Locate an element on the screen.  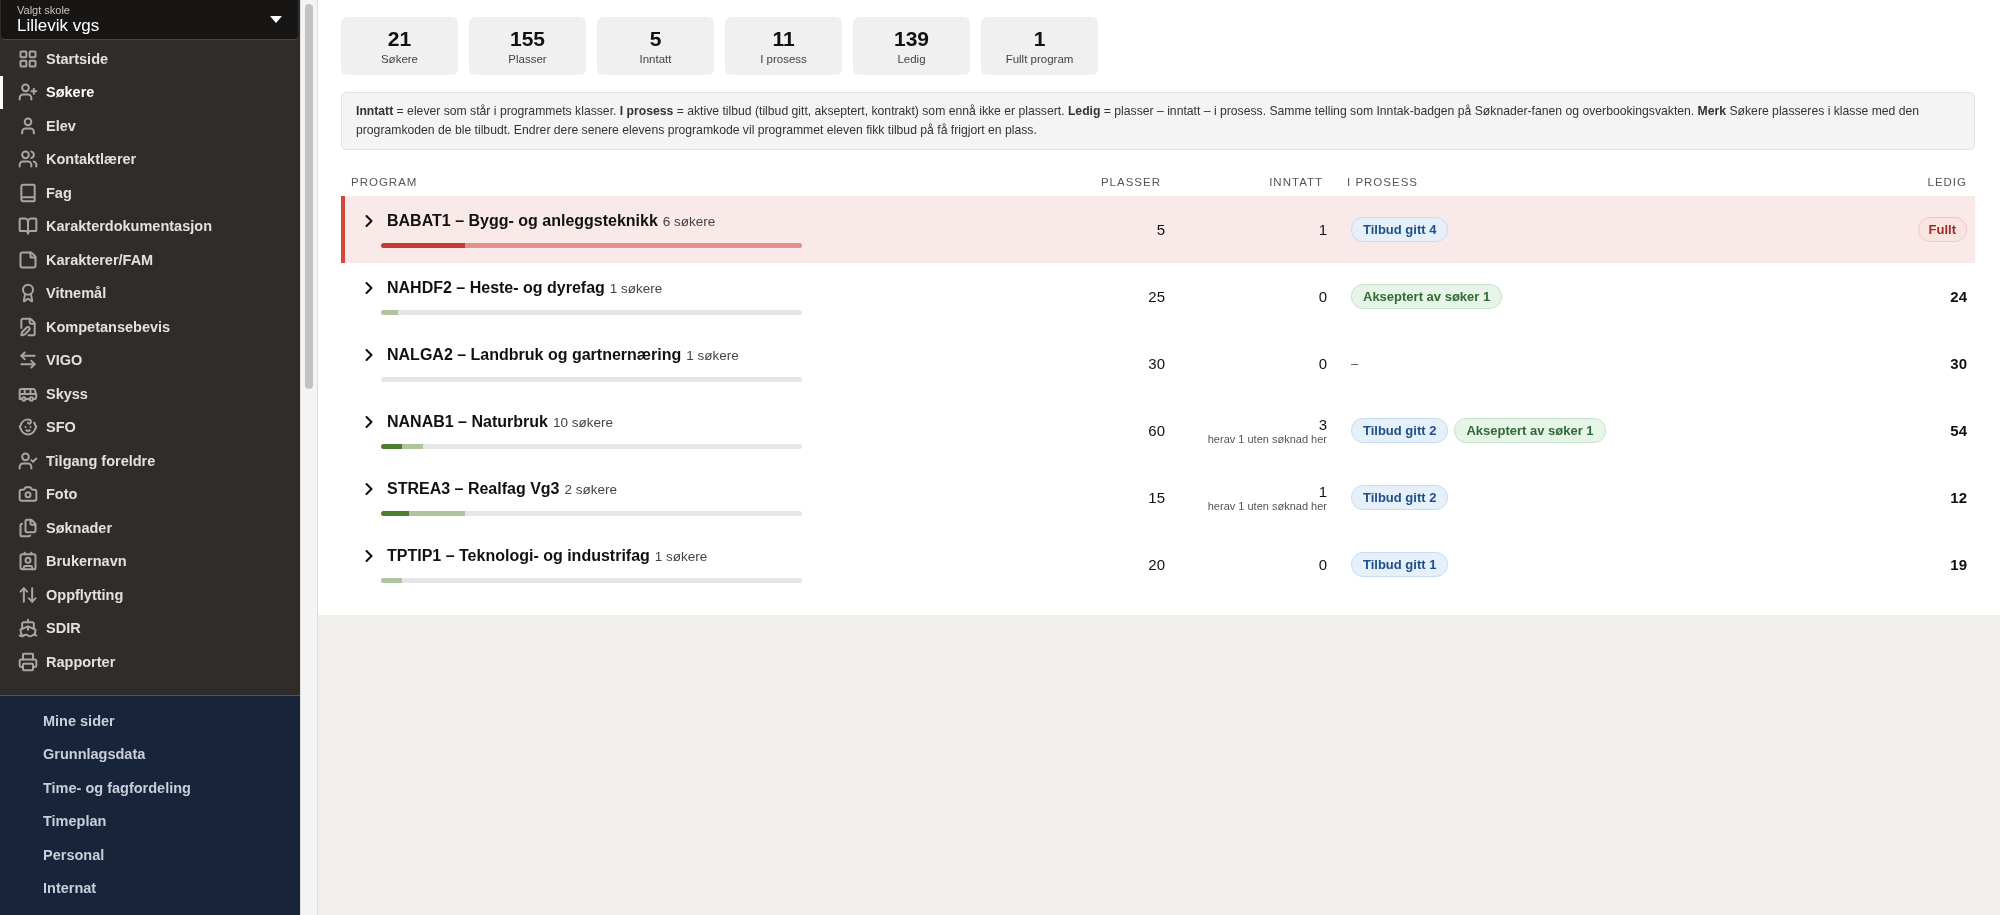
select-value: Lillevik vgs is located at coordinates (58, 25).